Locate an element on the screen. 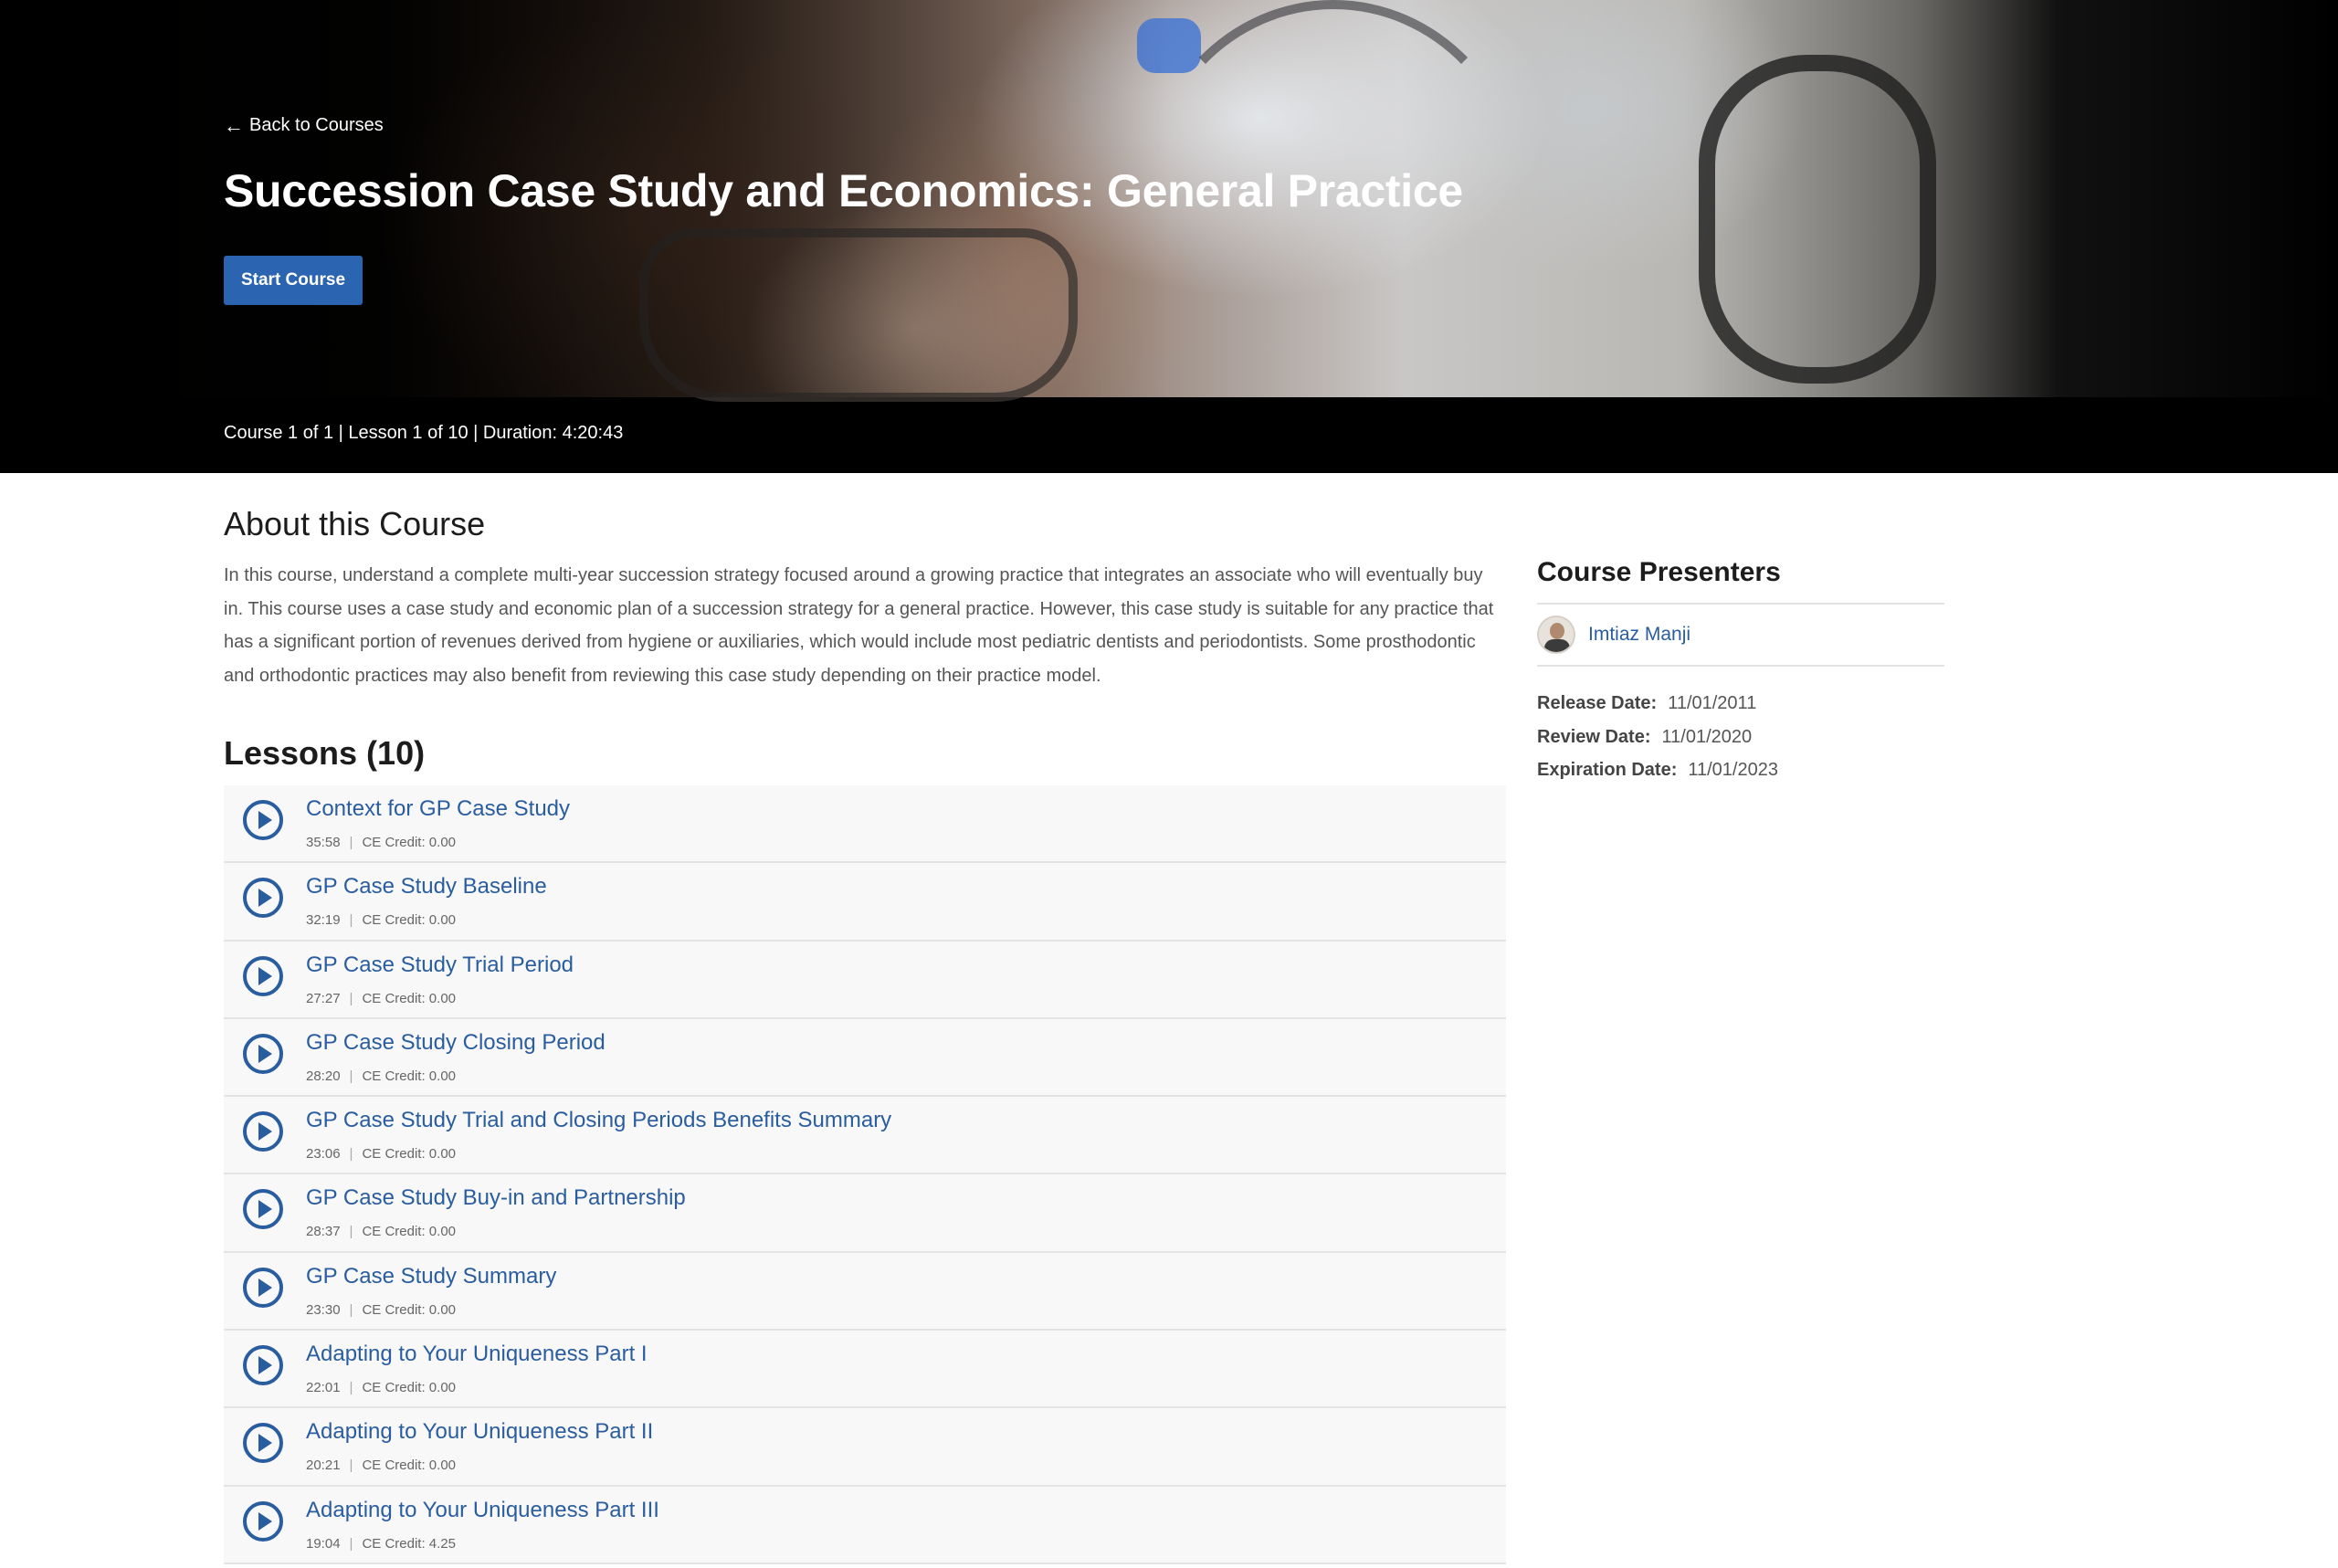  lesson-title-link: GP Case Study Trial Period is located at coordinates (440, 965).